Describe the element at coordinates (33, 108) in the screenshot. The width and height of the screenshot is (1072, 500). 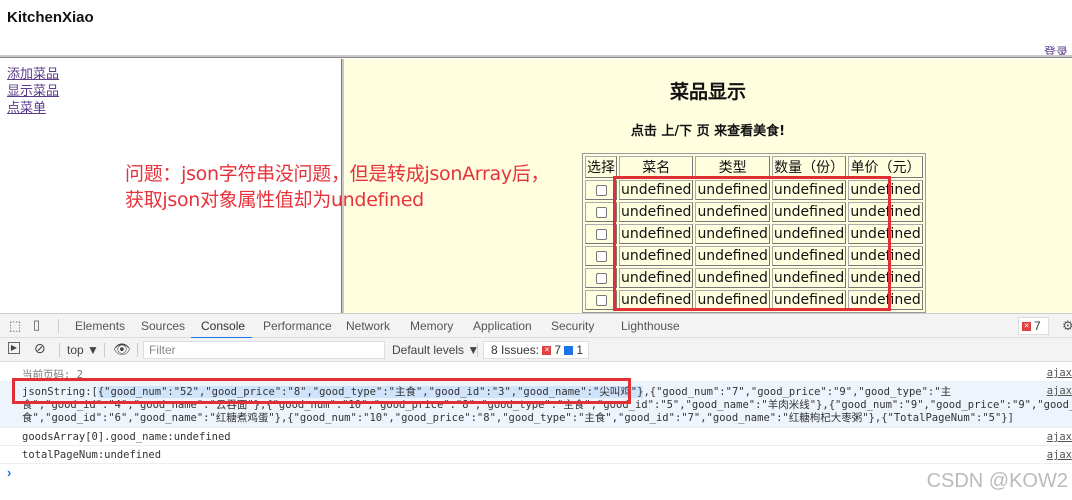
I see `nav-order-menu: 点菜单` at that location.